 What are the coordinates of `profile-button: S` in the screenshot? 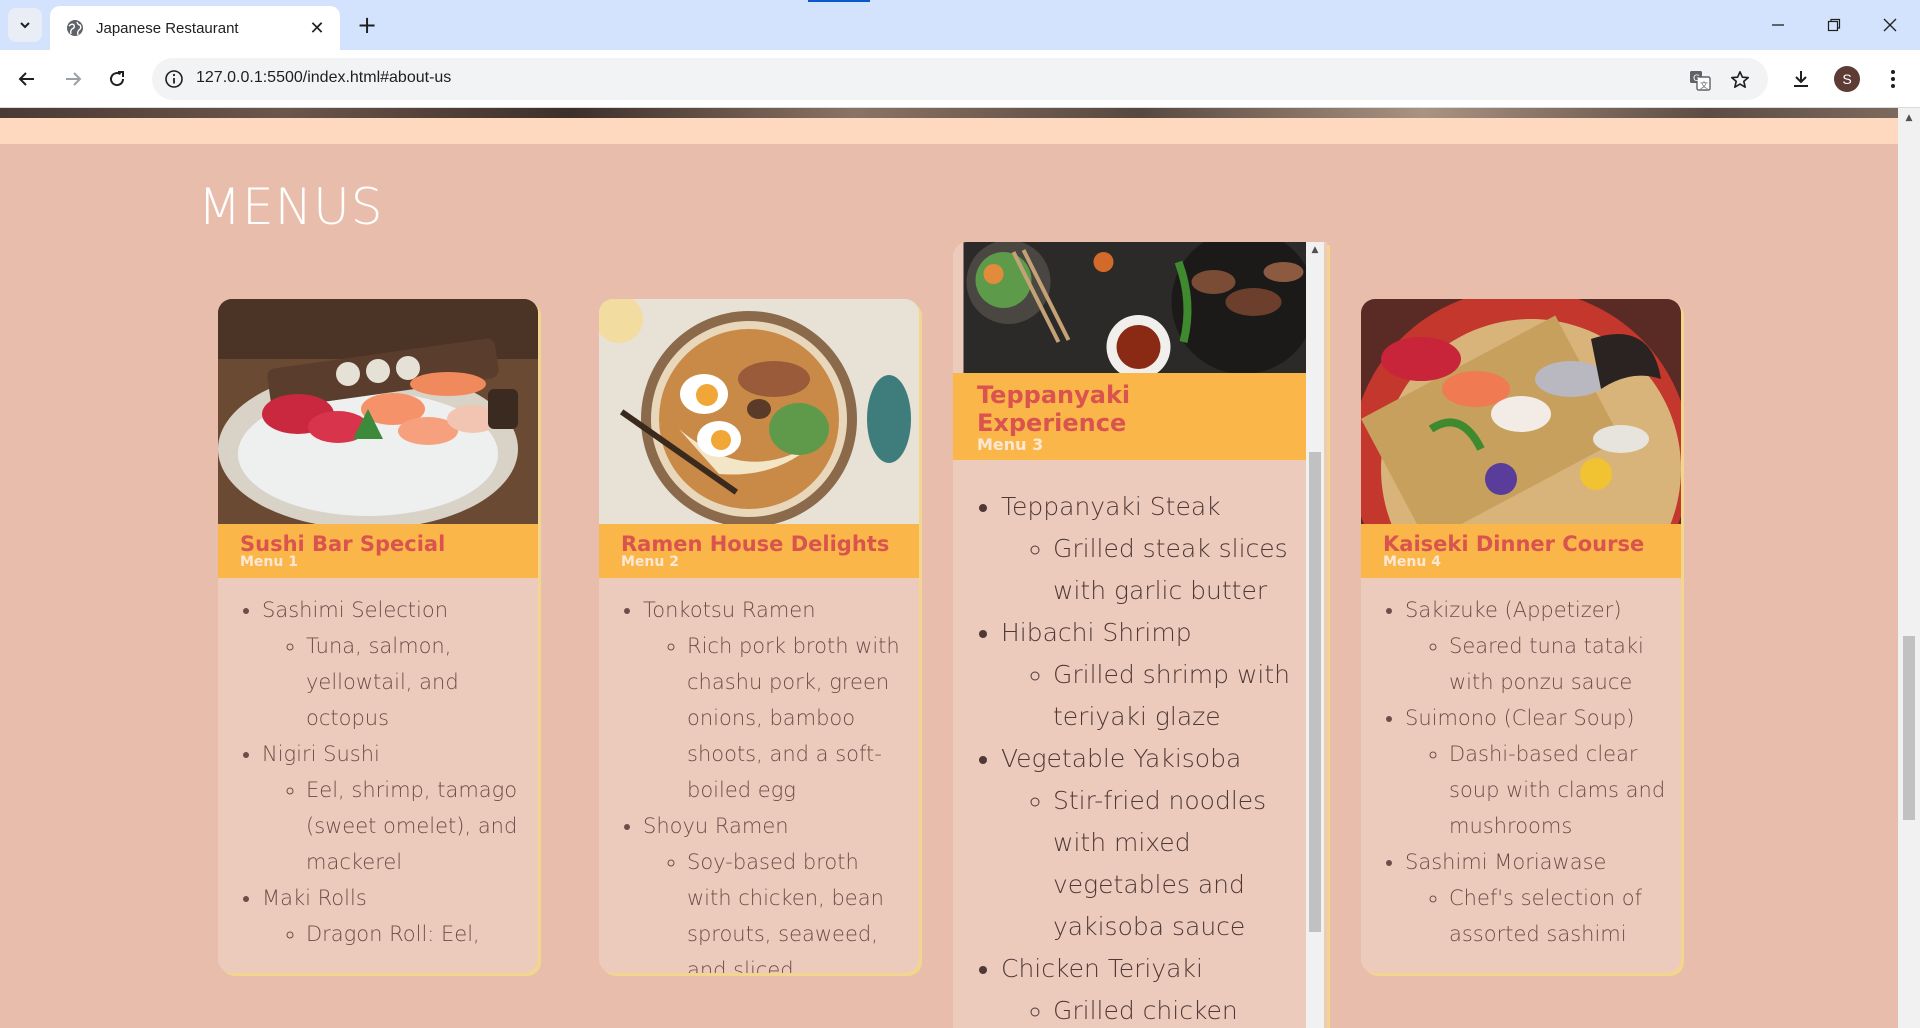 It's located at (1847, 79).